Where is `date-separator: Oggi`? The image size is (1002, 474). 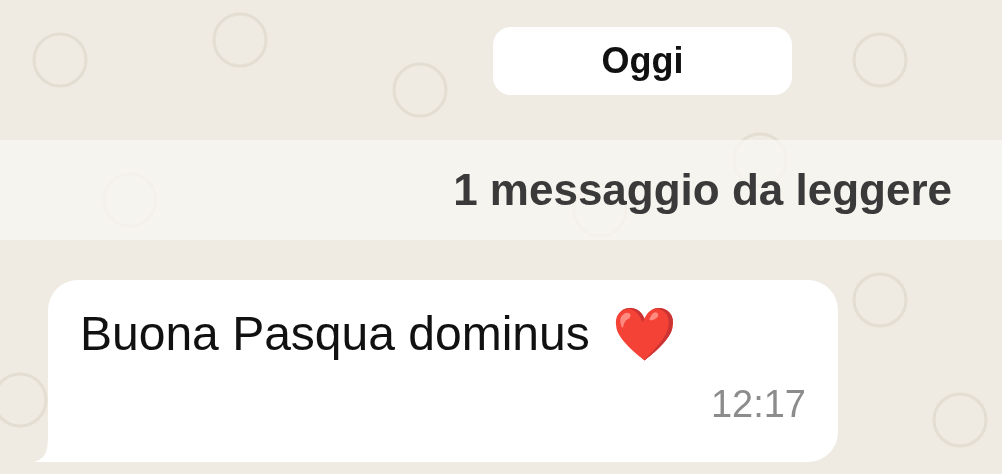
date-separator: Oggi is located at coordinates (642, 61).